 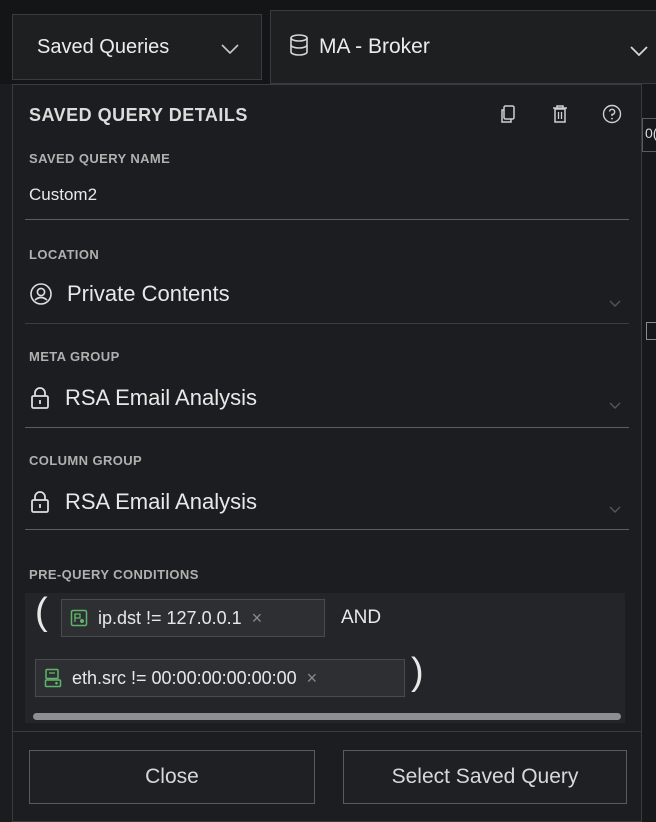 I want to click on condition-pill: eth.src != 00:00:00:00:00:00 ×, so click(x=220, y=678).